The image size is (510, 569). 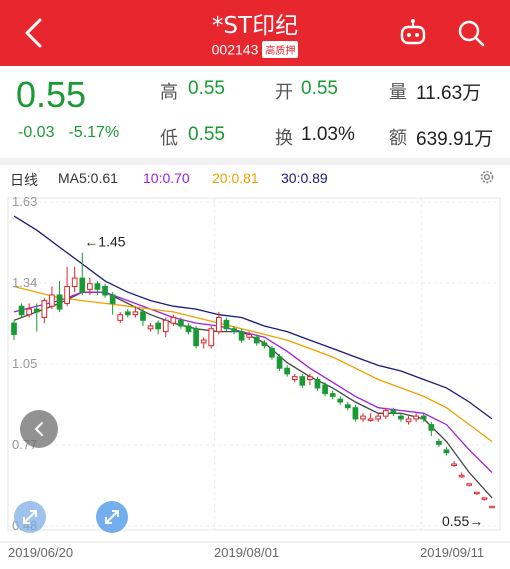 I want to click on stock-name: *ST印纪, so click(x=255, y=26).